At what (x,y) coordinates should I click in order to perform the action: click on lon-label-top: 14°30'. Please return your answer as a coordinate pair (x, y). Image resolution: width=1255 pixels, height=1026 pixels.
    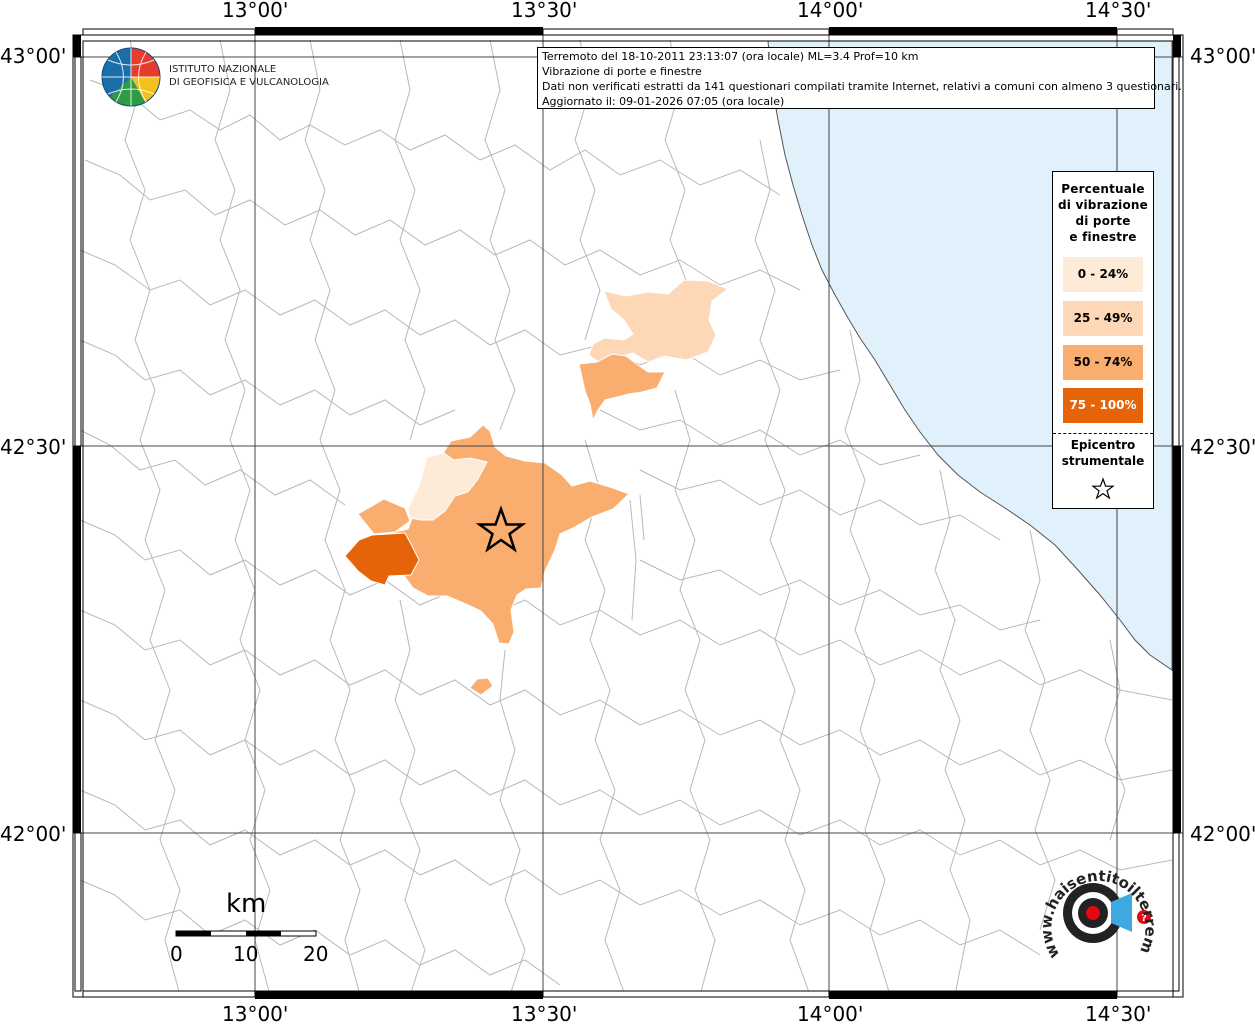
    Looking at the image, I should click on (1118, 11).